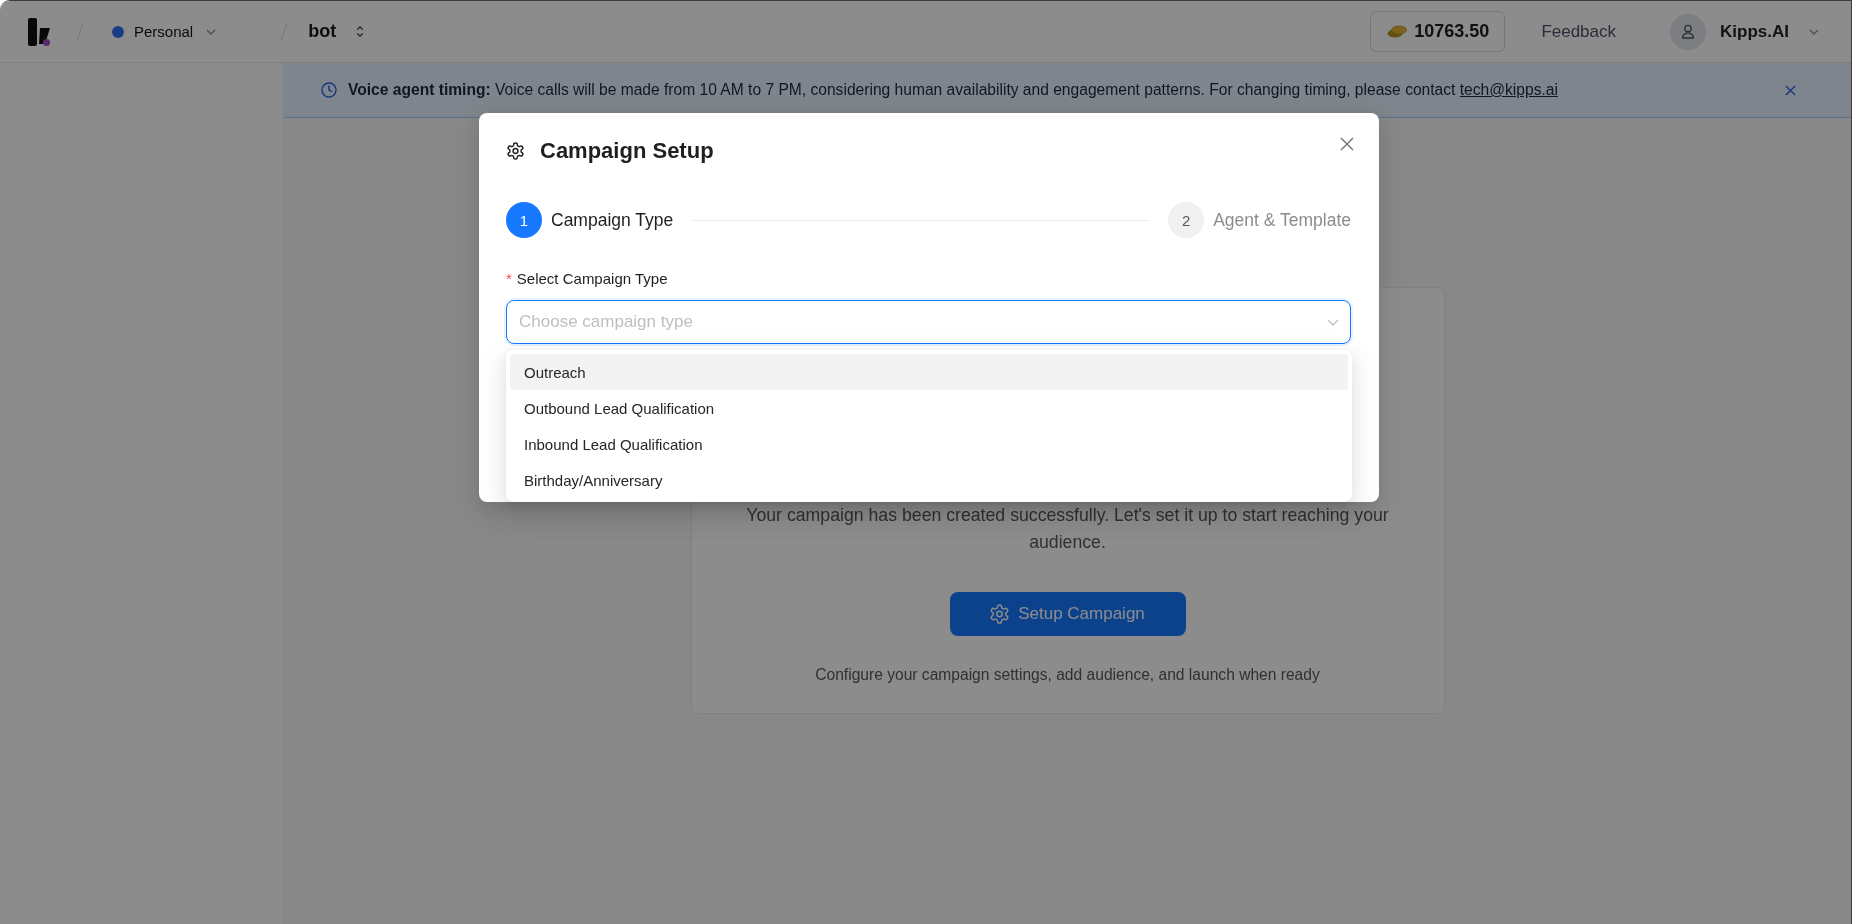  I want to click on card-hint: Configure your campaign settings, add audience, and launch when ready, so click(1067, 675).